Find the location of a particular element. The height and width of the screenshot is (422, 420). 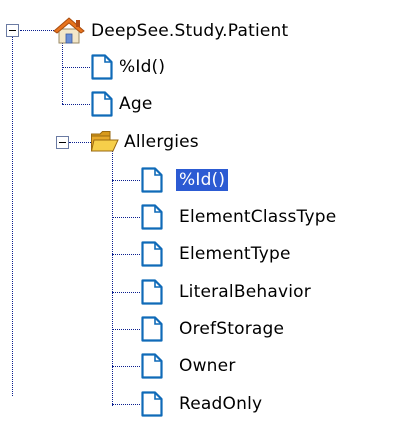

tree-node-label-root: DeepSee.Study.Patient is located at coordinates (189, 31).